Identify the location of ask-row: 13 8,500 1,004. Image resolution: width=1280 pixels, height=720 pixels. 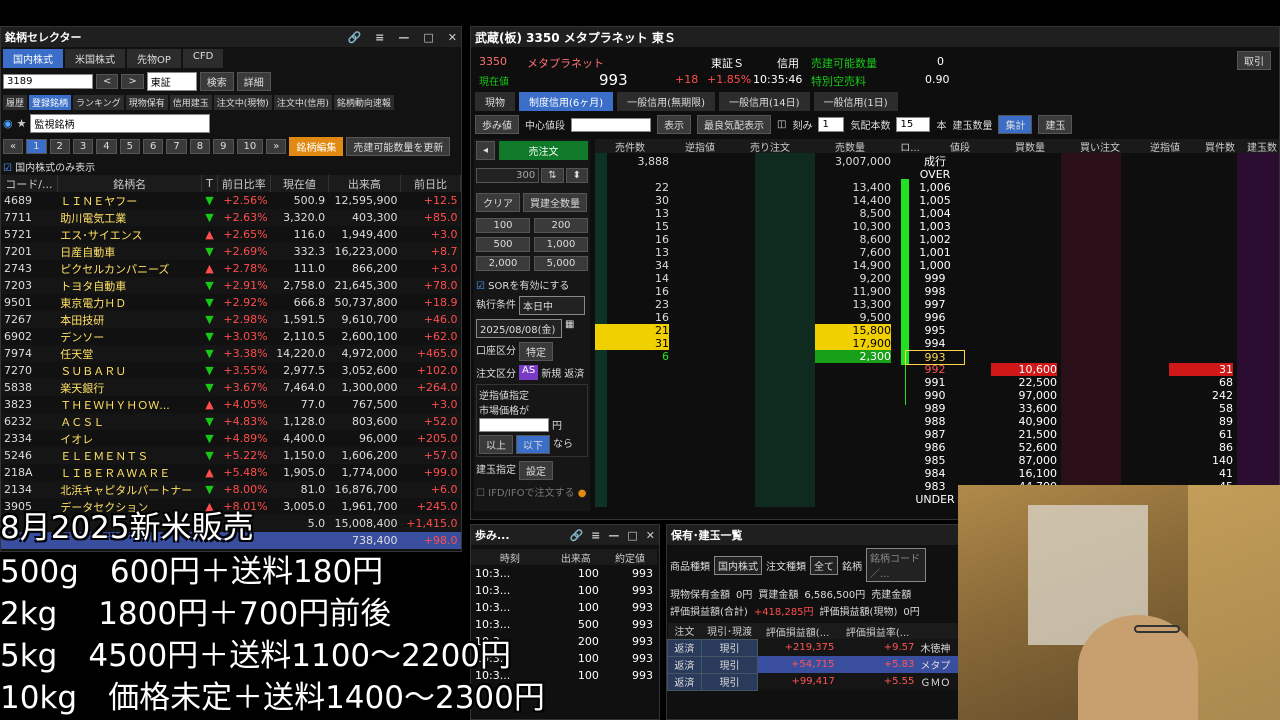
(937, 213).